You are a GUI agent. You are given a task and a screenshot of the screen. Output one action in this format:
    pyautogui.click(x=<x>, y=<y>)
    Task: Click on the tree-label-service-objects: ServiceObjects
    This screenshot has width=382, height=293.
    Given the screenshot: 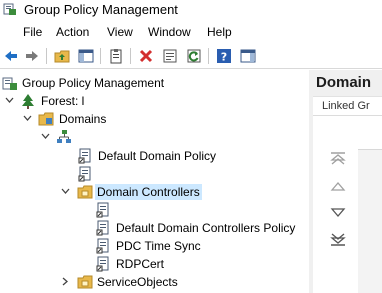 What is the action you would take?
    pyautogui.click(x=137, y=282)
    